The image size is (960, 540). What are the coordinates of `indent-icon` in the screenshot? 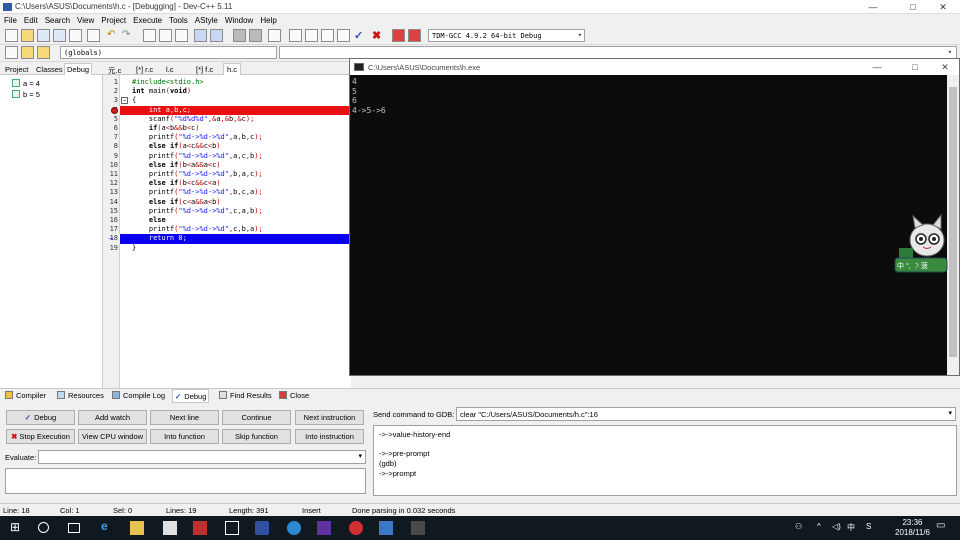 It's located at (239, 35).